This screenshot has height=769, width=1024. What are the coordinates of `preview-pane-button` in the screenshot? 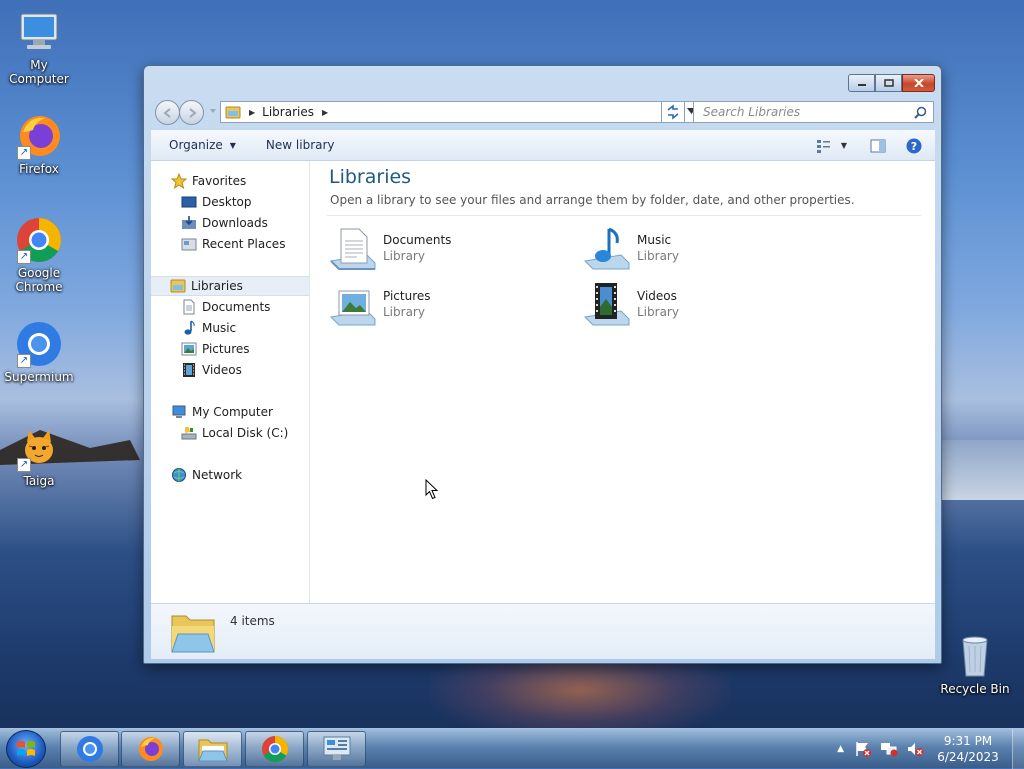 It's located at (878, 146).